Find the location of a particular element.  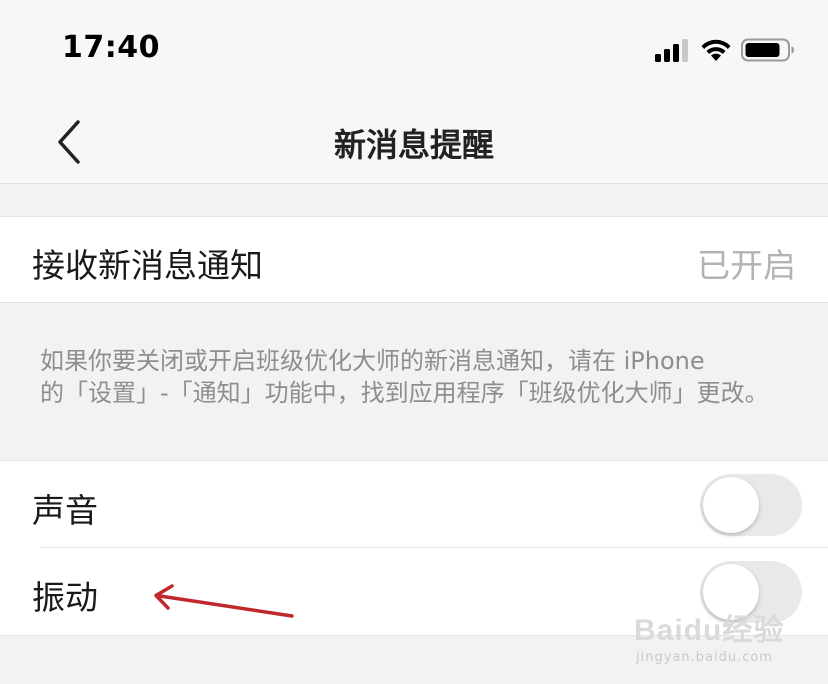

status-bar: 17:40 is located at coordinates (414, 50).